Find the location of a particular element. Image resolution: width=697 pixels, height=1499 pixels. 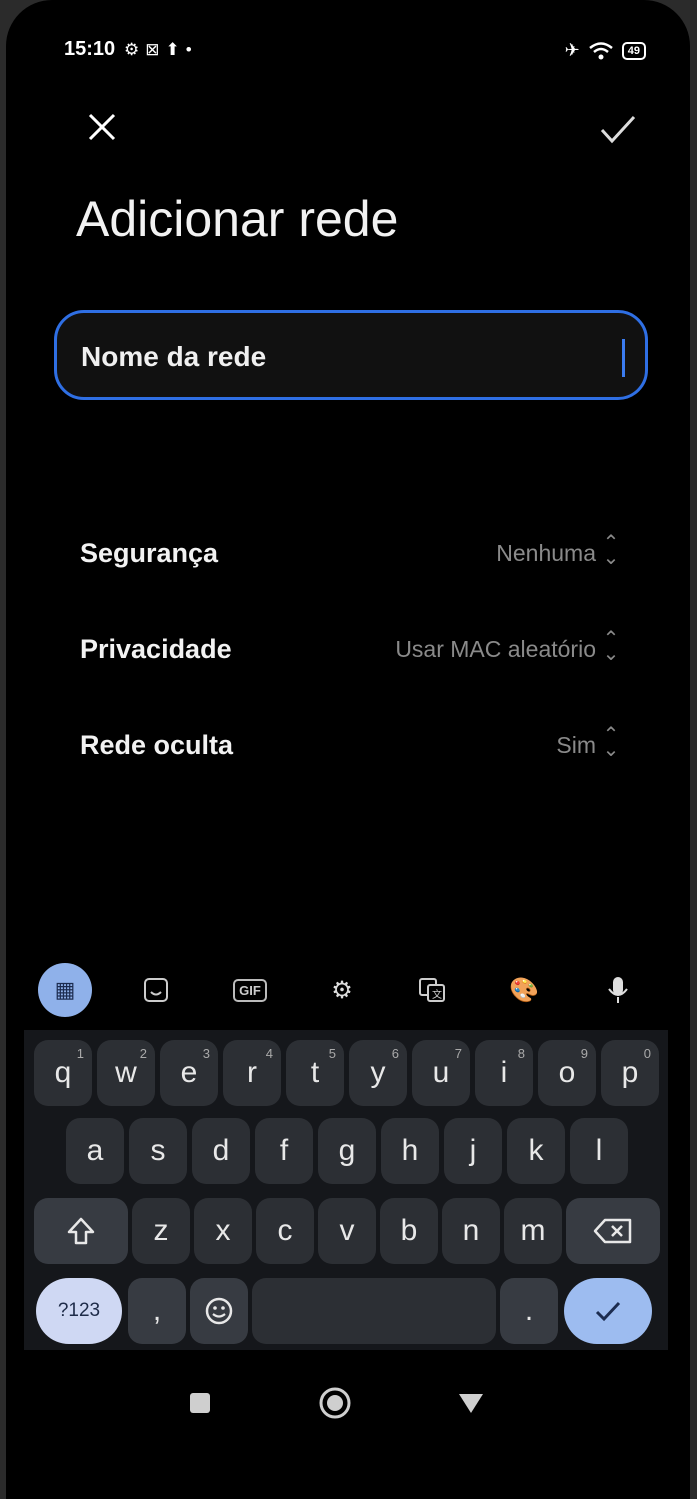

gif-button: GIF is located at coordinates (250, 990).